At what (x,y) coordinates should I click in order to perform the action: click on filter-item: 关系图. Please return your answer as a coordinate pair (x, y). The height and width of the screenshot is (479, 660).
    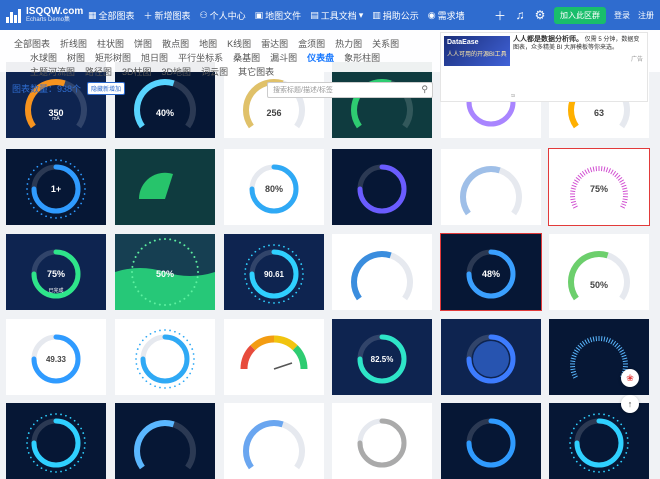
    Looking at the image, I should click on (385, 43).